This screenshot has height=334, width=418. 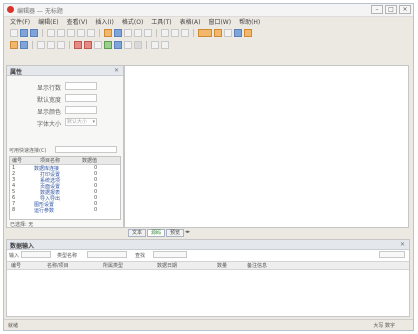 I want to click on minimize-button: –, so click(x=377, y=9).